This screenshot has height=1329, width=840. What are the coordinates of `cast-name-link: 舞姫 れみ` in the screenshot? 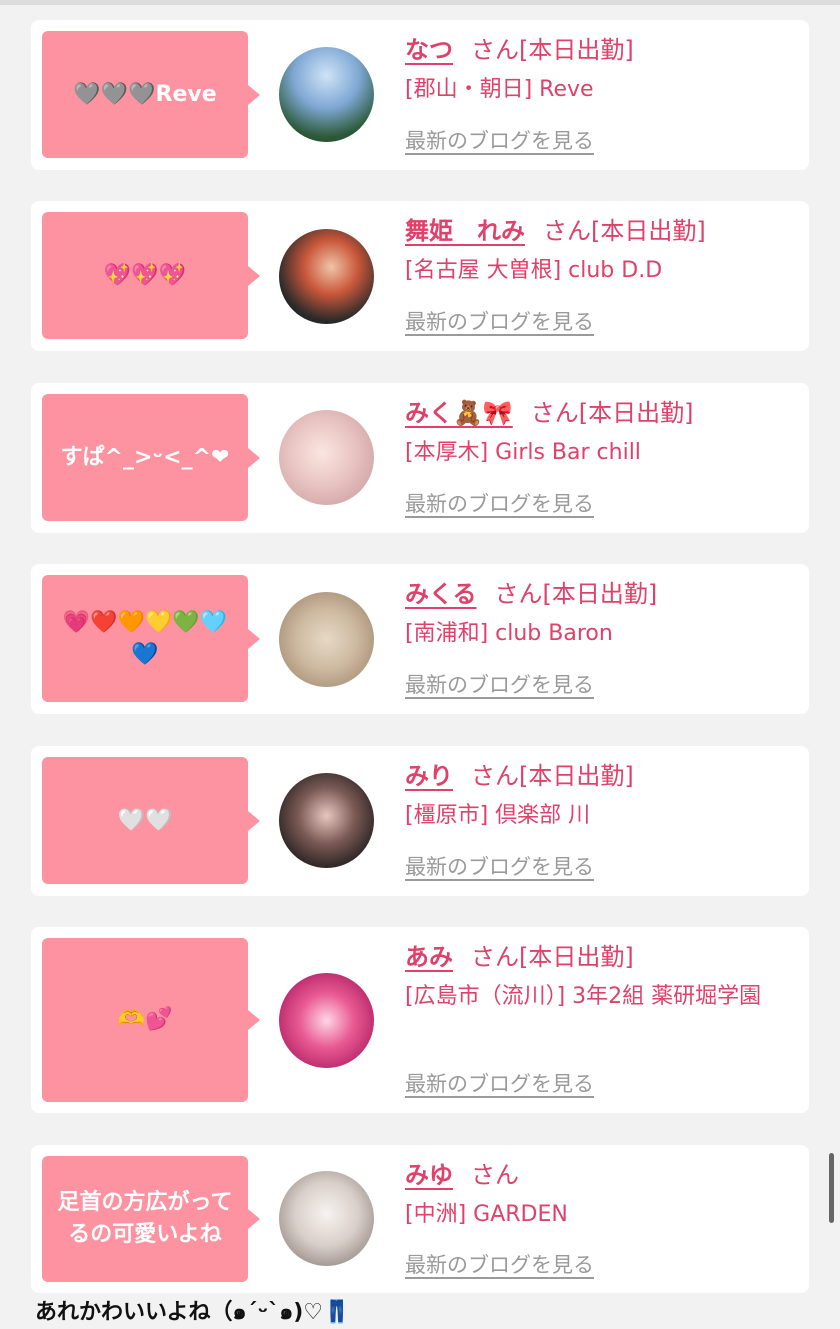 It's located at (465, 231).